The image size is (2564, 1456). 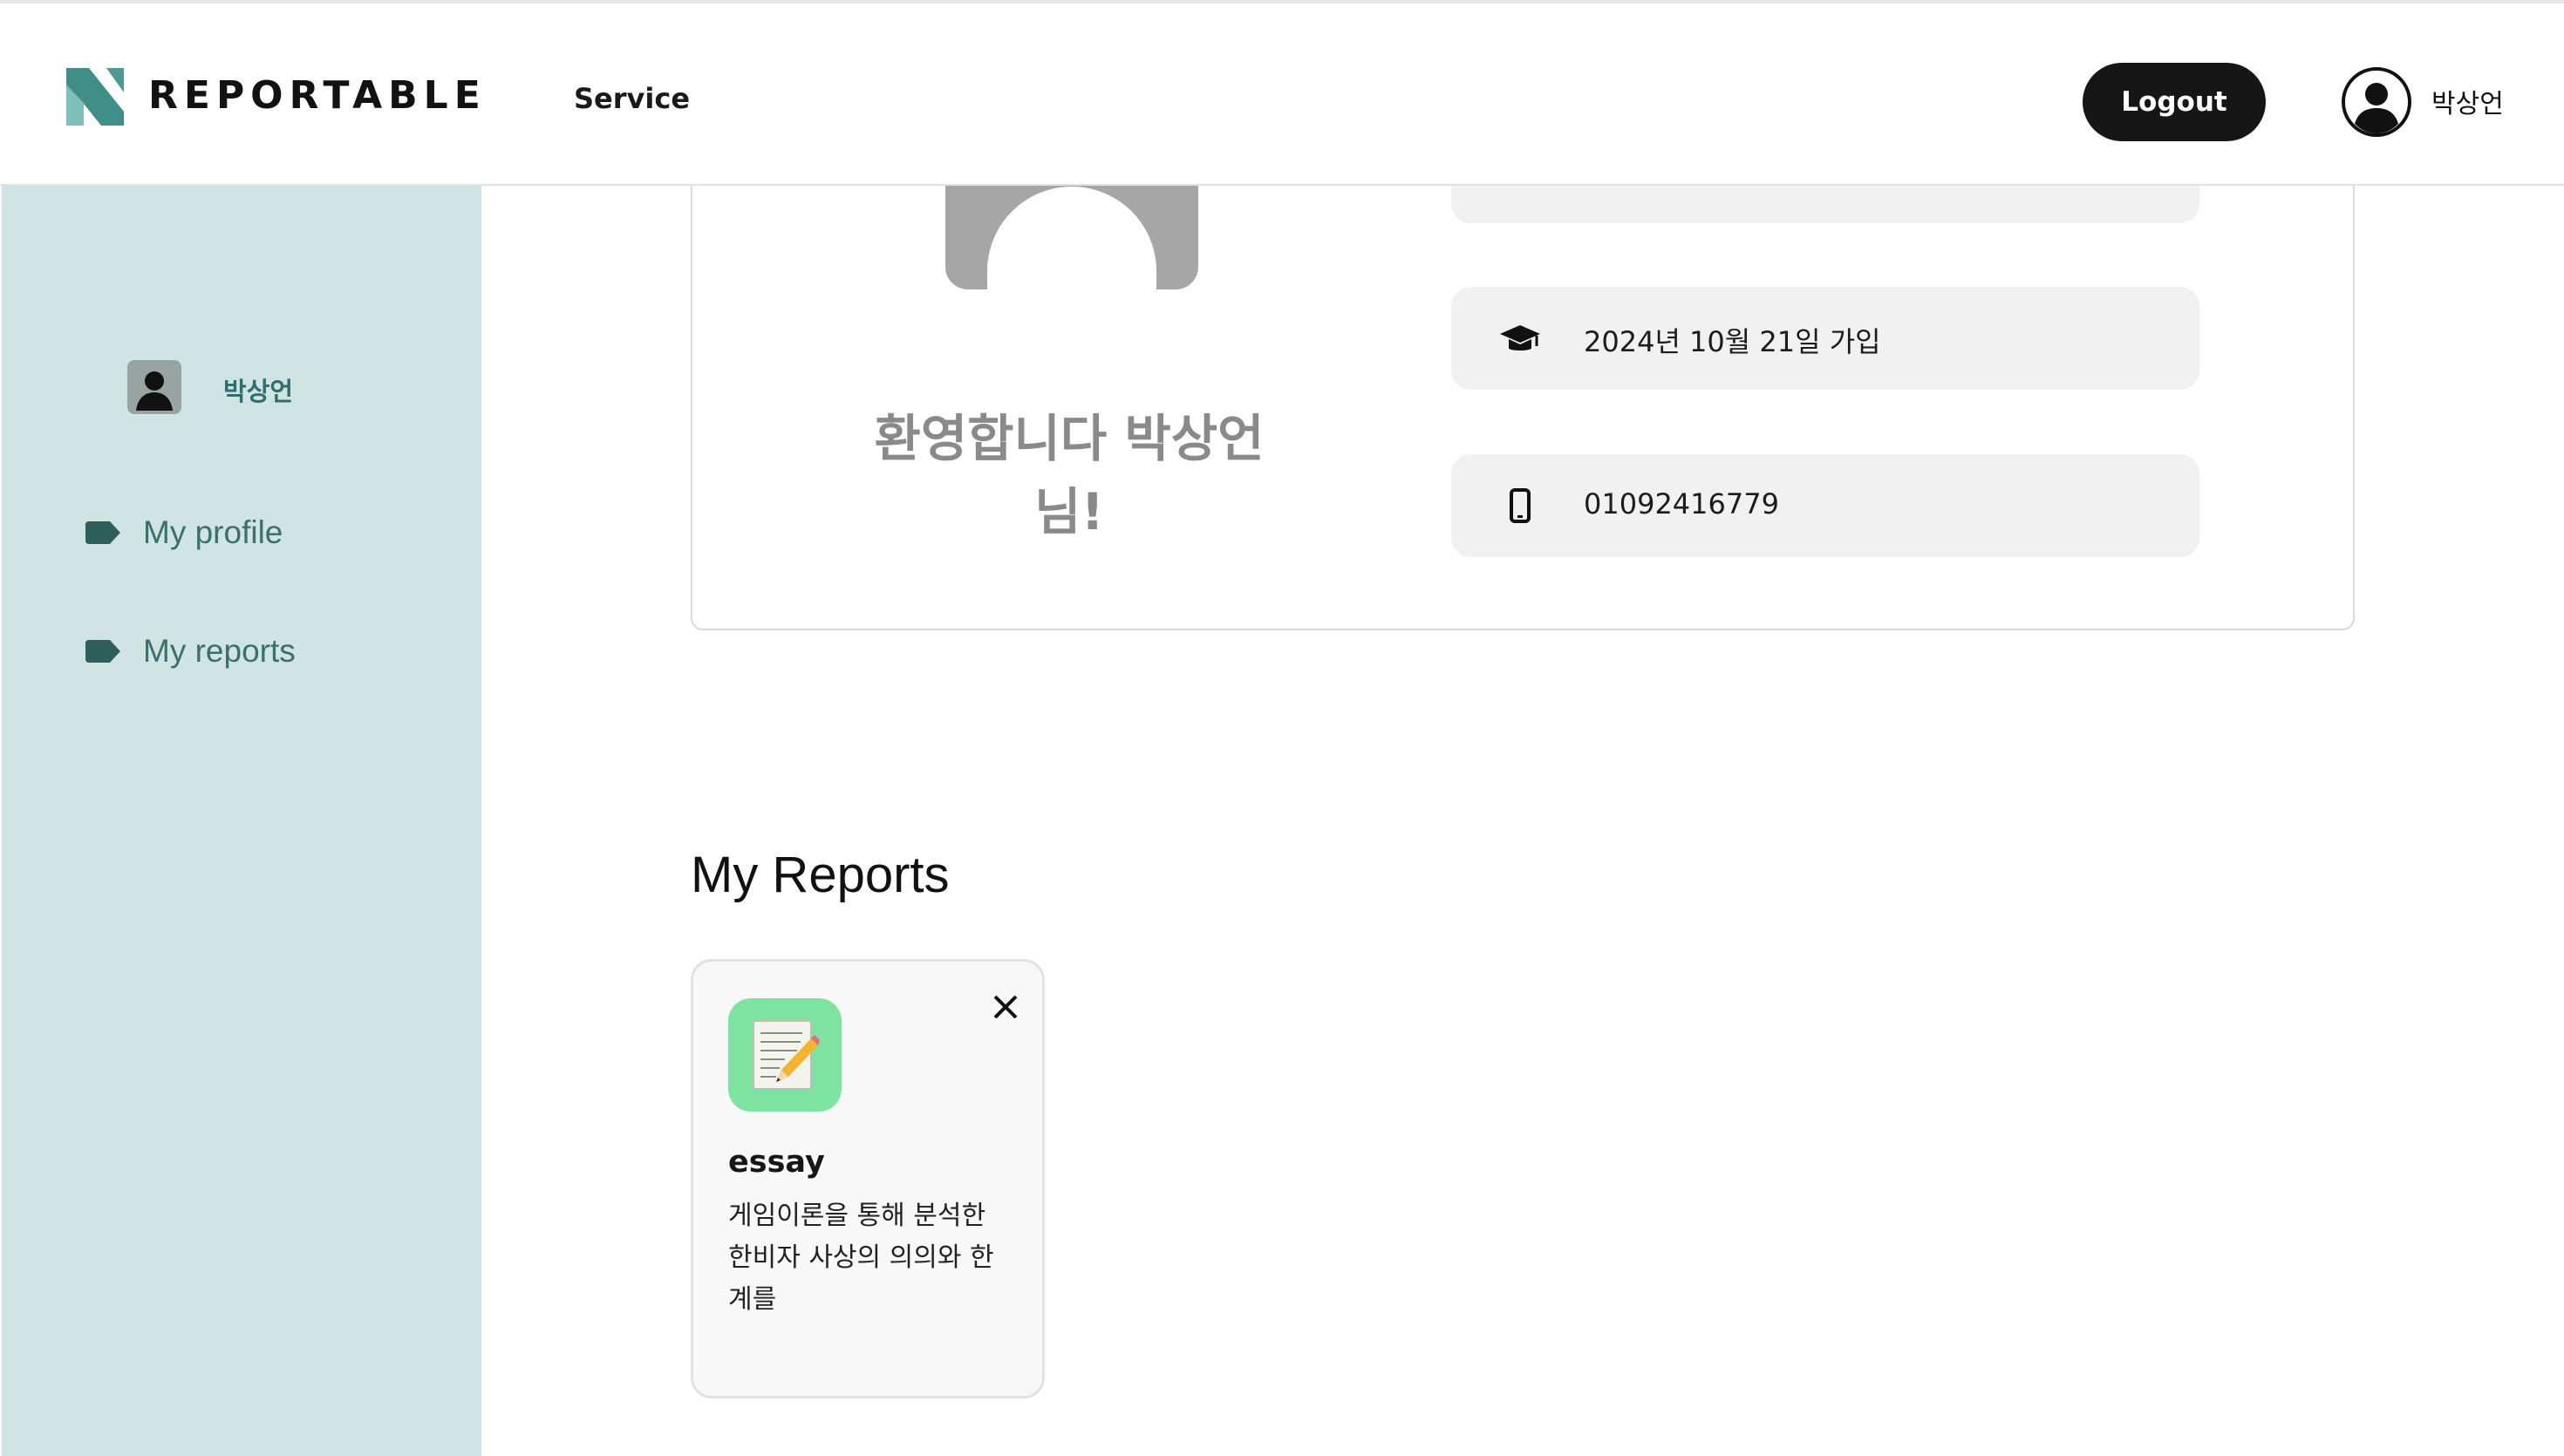 I want to click on mobile-phone-icon, so click(x=1520, y=505).